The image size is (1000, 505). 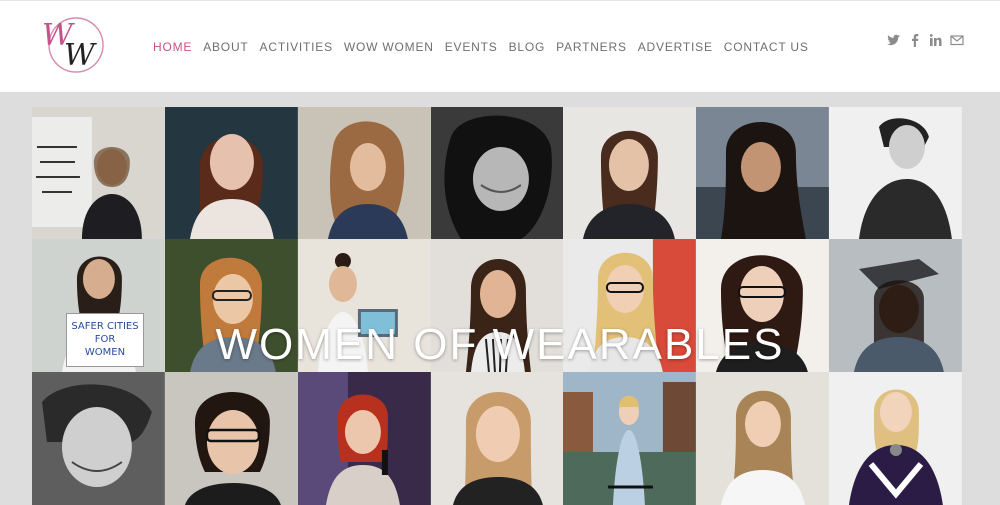 I want to click on svg-text: W, so click(x=80, y=55).